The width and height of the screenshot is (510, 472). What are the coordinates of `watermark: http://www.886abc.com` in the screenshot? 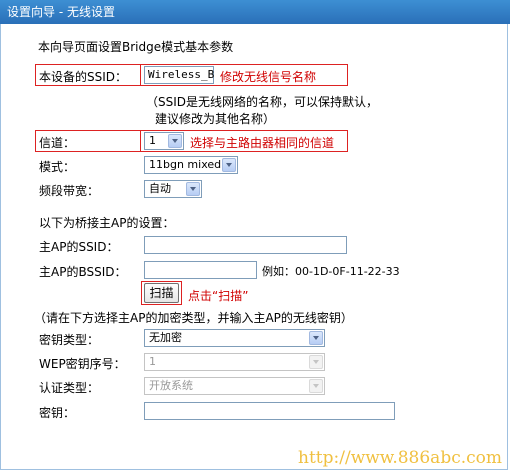 It's located at (400, 458).